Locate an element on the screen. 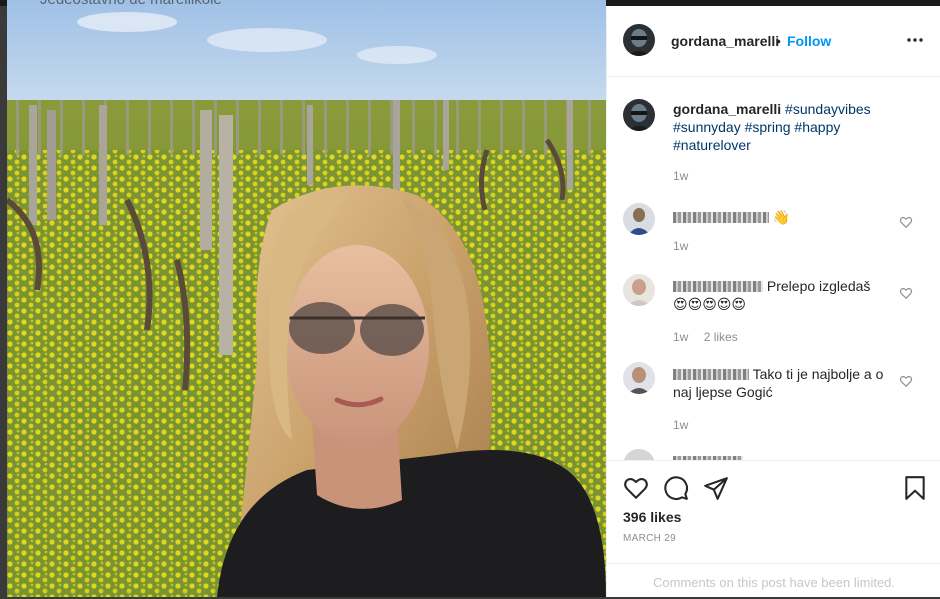 Image resolution: width=940 pixels, height=599 pixels. background-partial-text: Jedeostavno de marellikoie is located at coordinates (131, 4).